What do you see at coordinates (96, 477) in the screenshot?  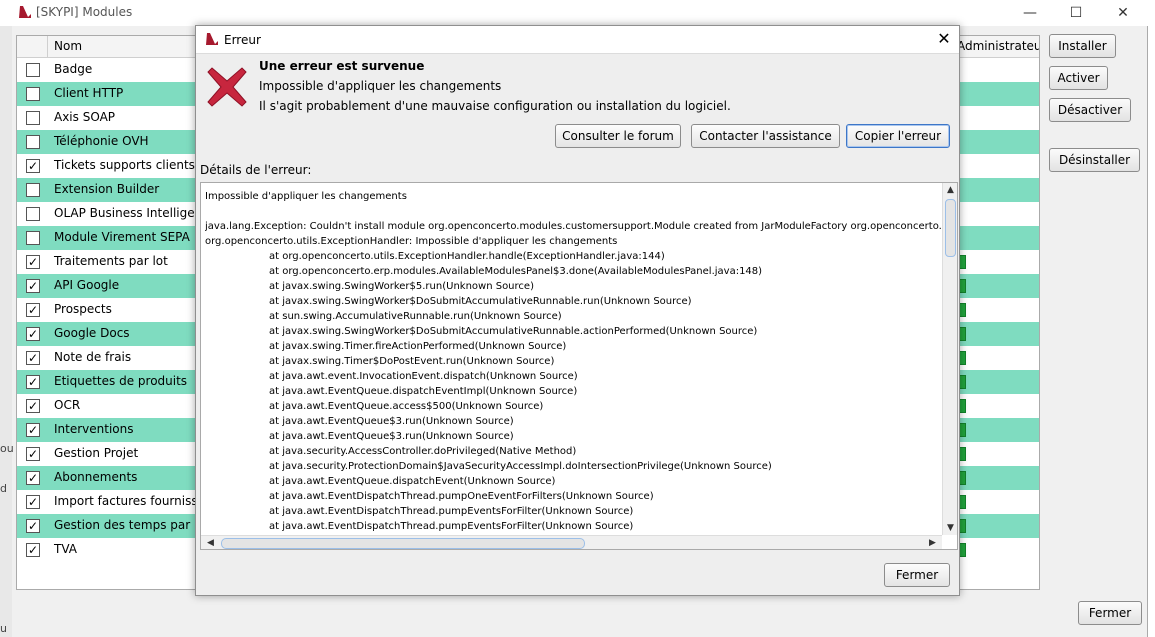 I see `module-name: Abonnements` at bounding box center [96, 477].